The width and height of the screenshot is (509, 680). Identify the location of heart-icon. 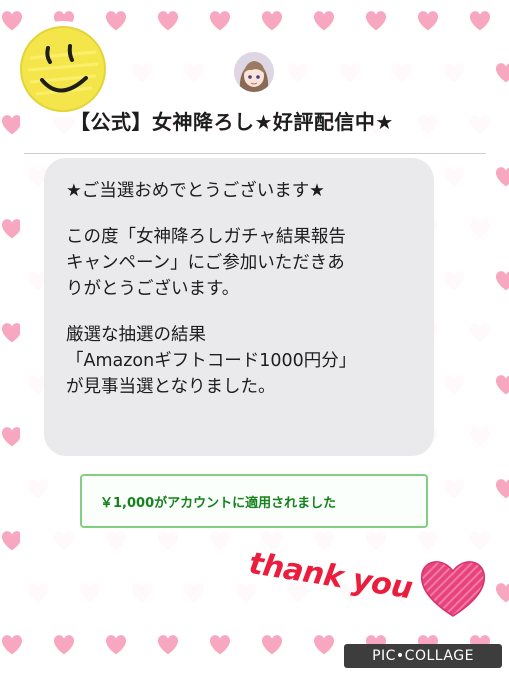
(453, 589).